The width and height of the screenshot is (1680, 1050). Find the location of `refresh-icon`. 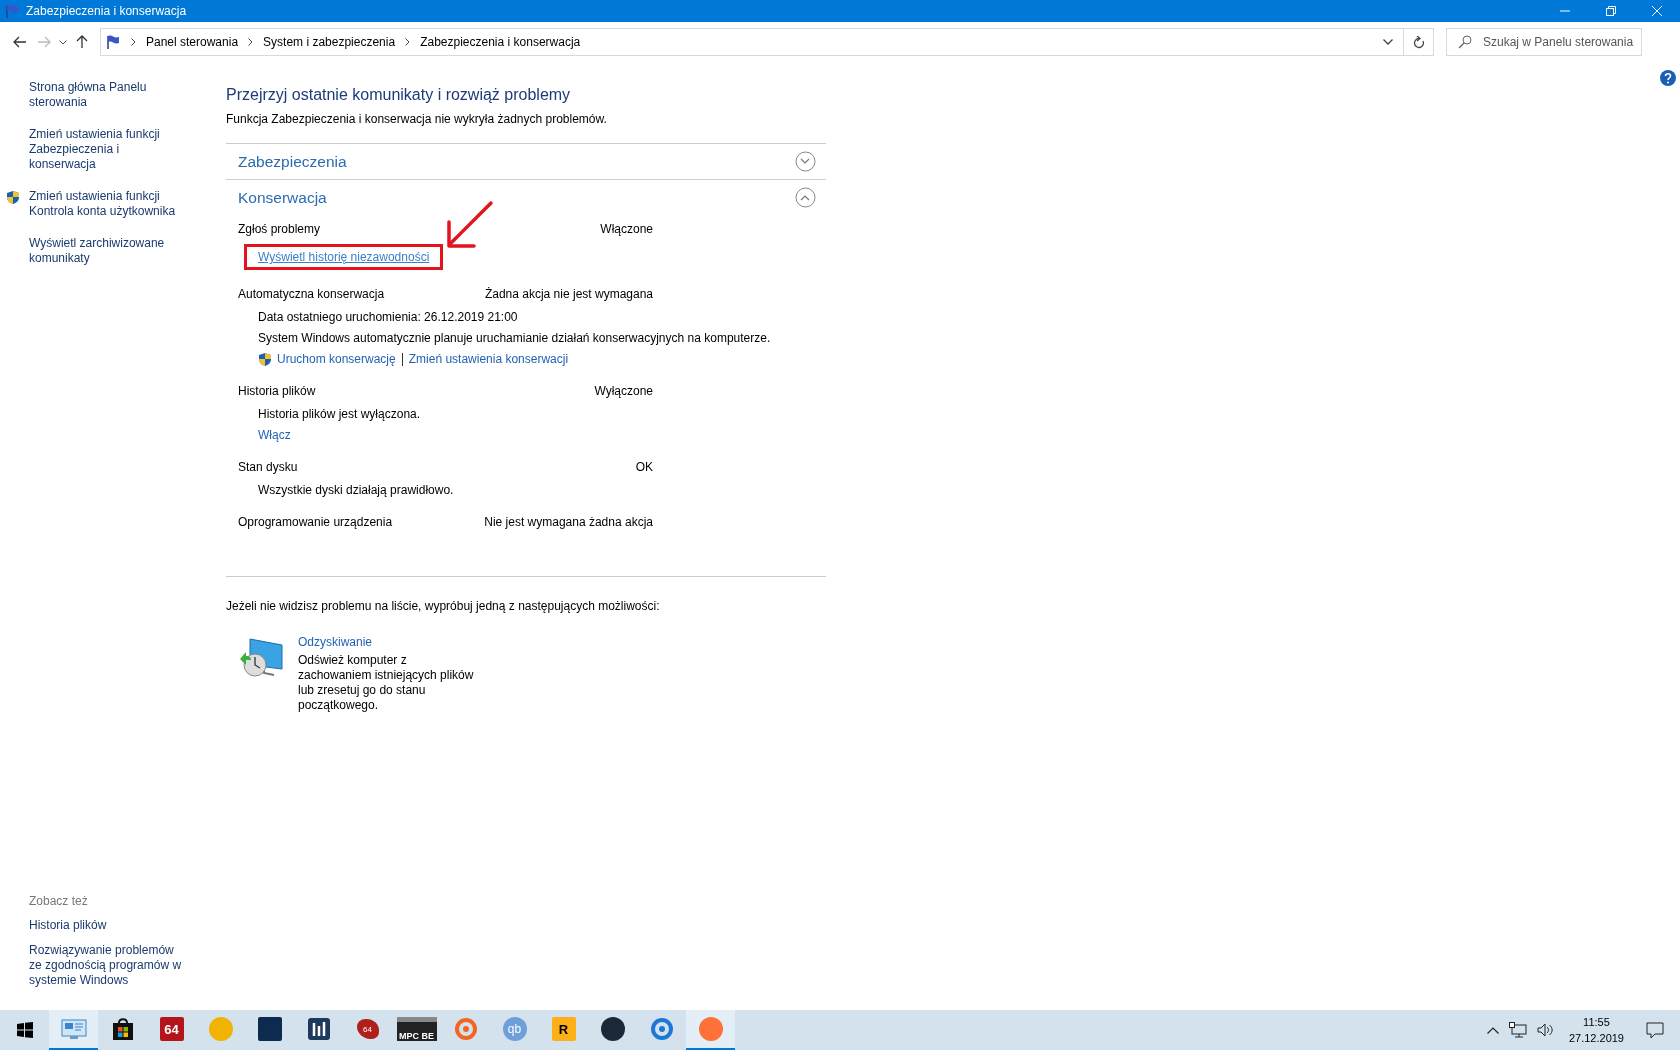

refresh-icon is located at coordinates (1418, 42).